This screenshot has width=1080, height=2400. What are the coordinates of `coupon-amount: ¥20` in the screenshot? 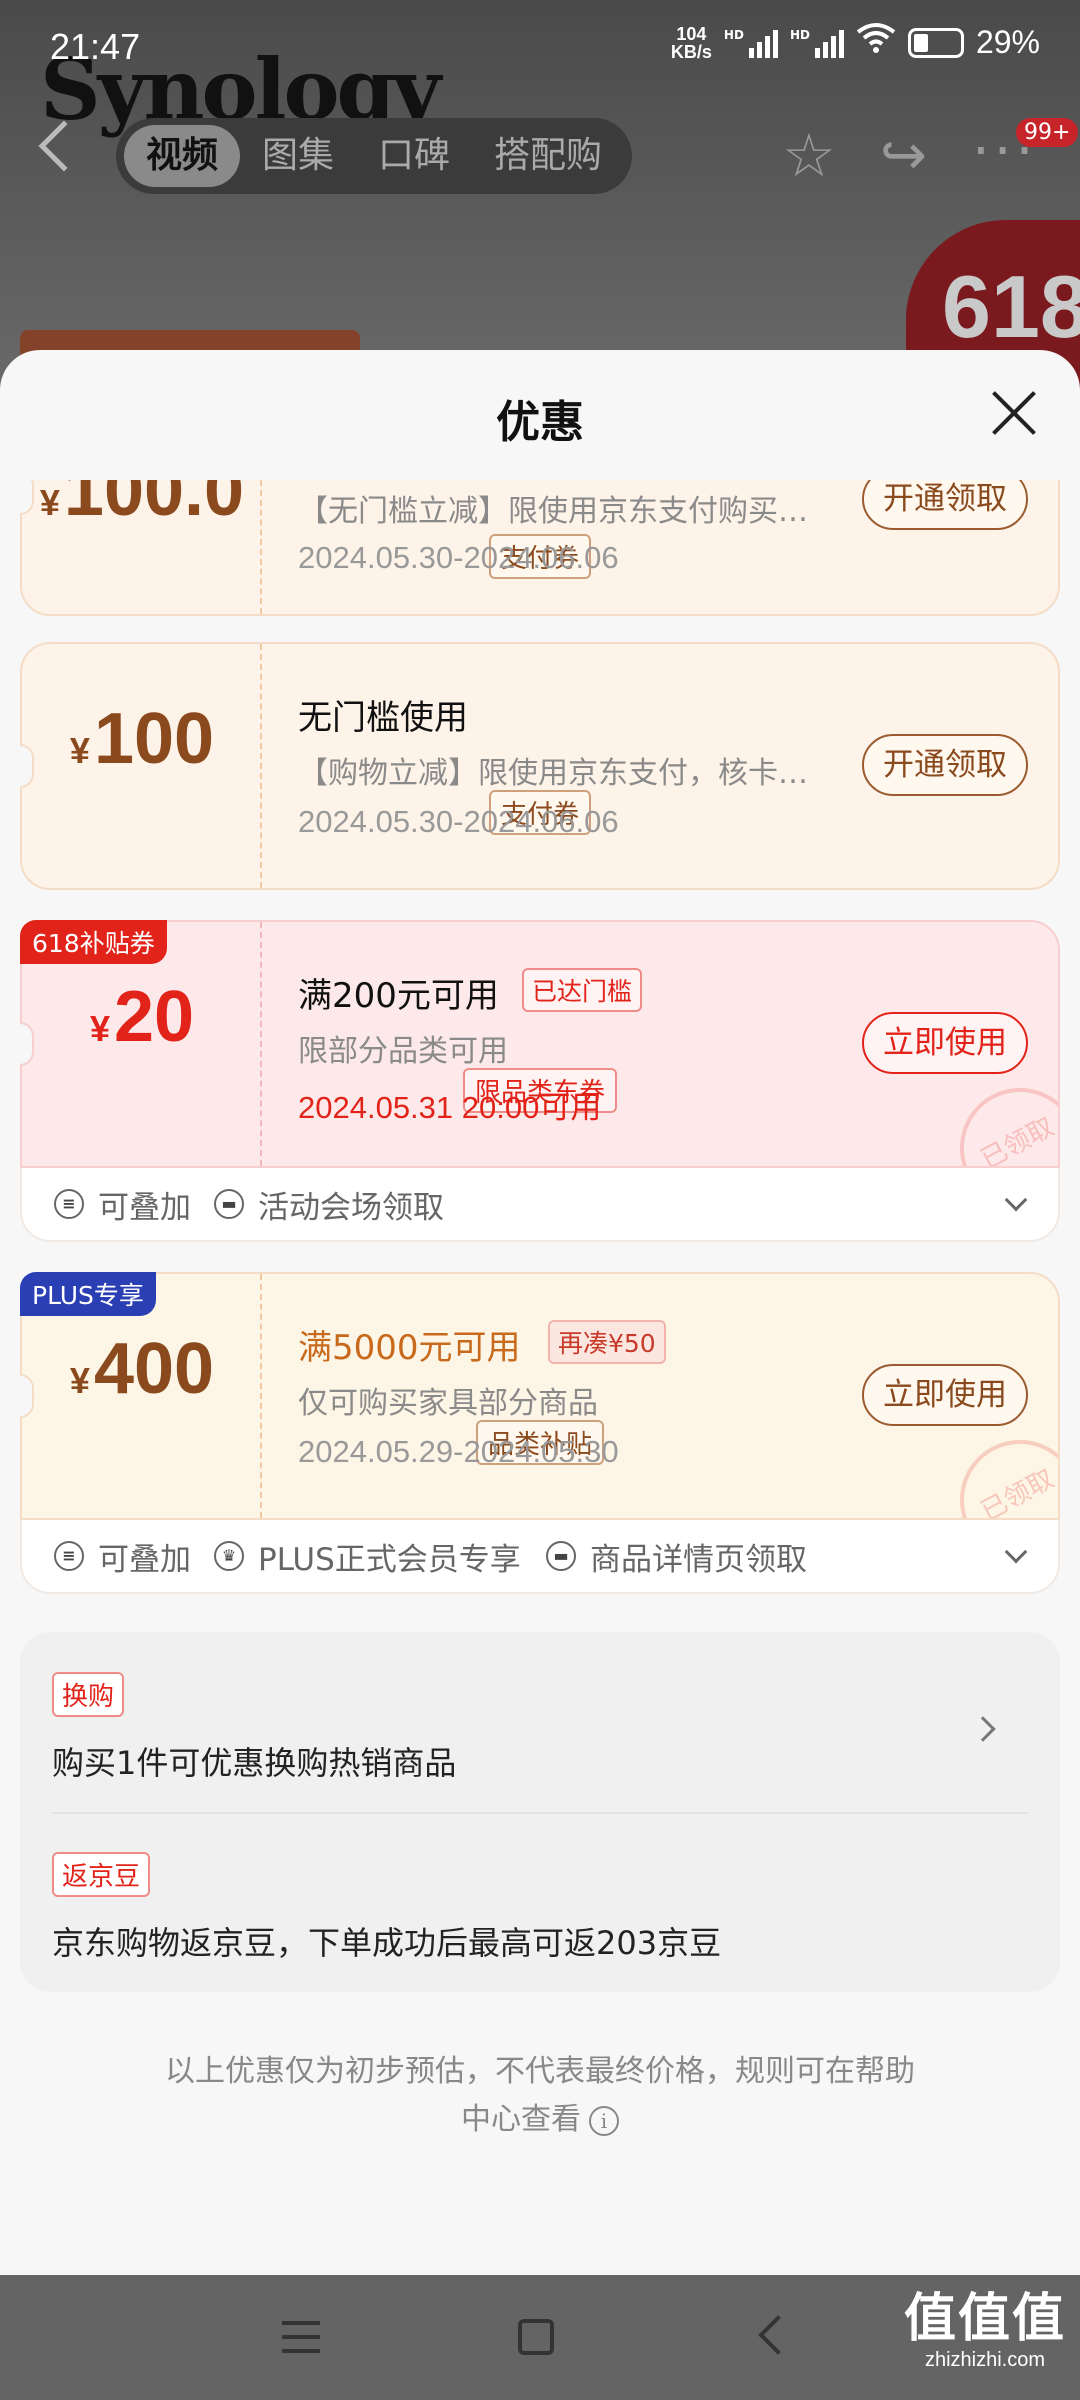 It's located at (142, 1017).